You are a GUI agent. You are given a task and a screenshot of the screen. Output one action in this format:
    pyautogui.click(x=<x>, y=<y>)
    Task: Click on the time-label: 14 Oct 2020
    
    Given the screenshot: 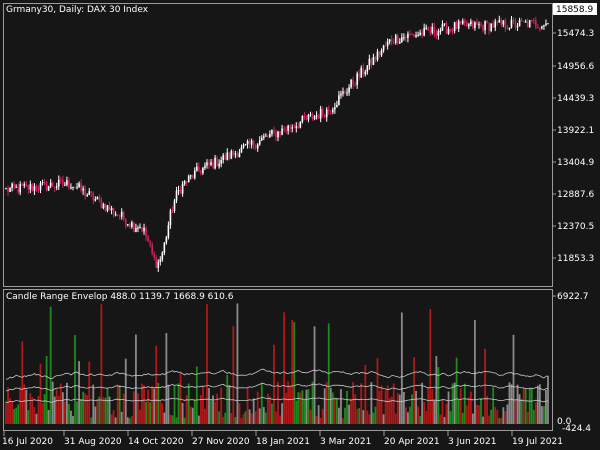 What is the action you would take?
    pyautogui.click(x=156, y=442)
    